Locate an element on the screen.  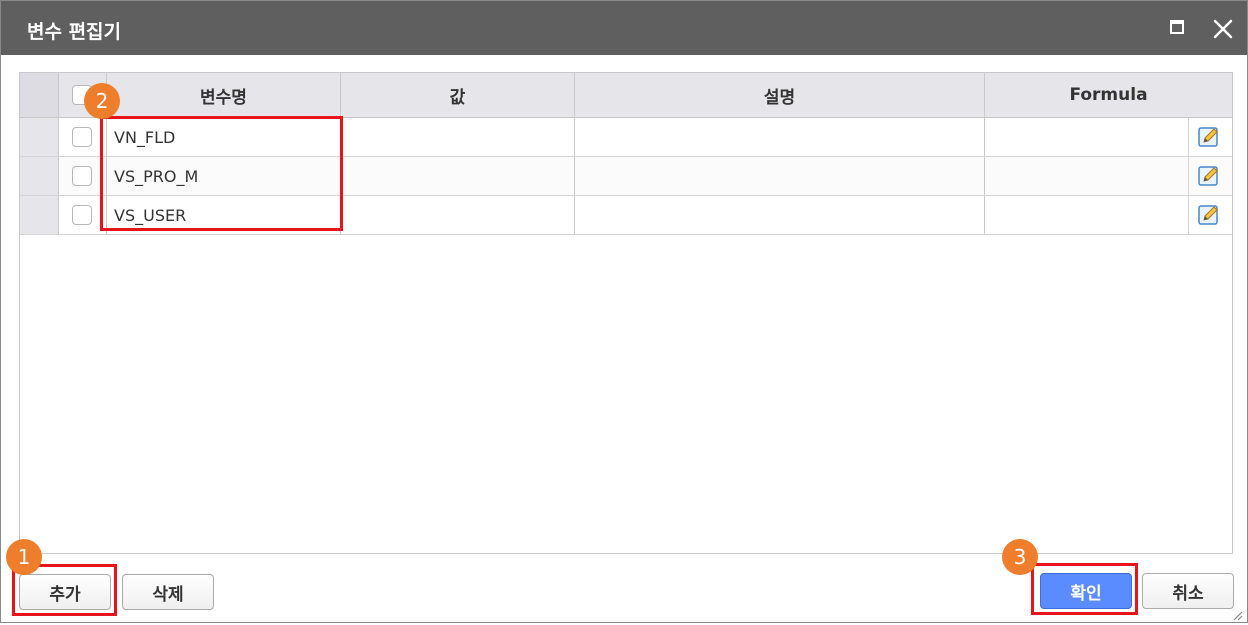
table-row: VS_USER is located at coordinates (626, 215).